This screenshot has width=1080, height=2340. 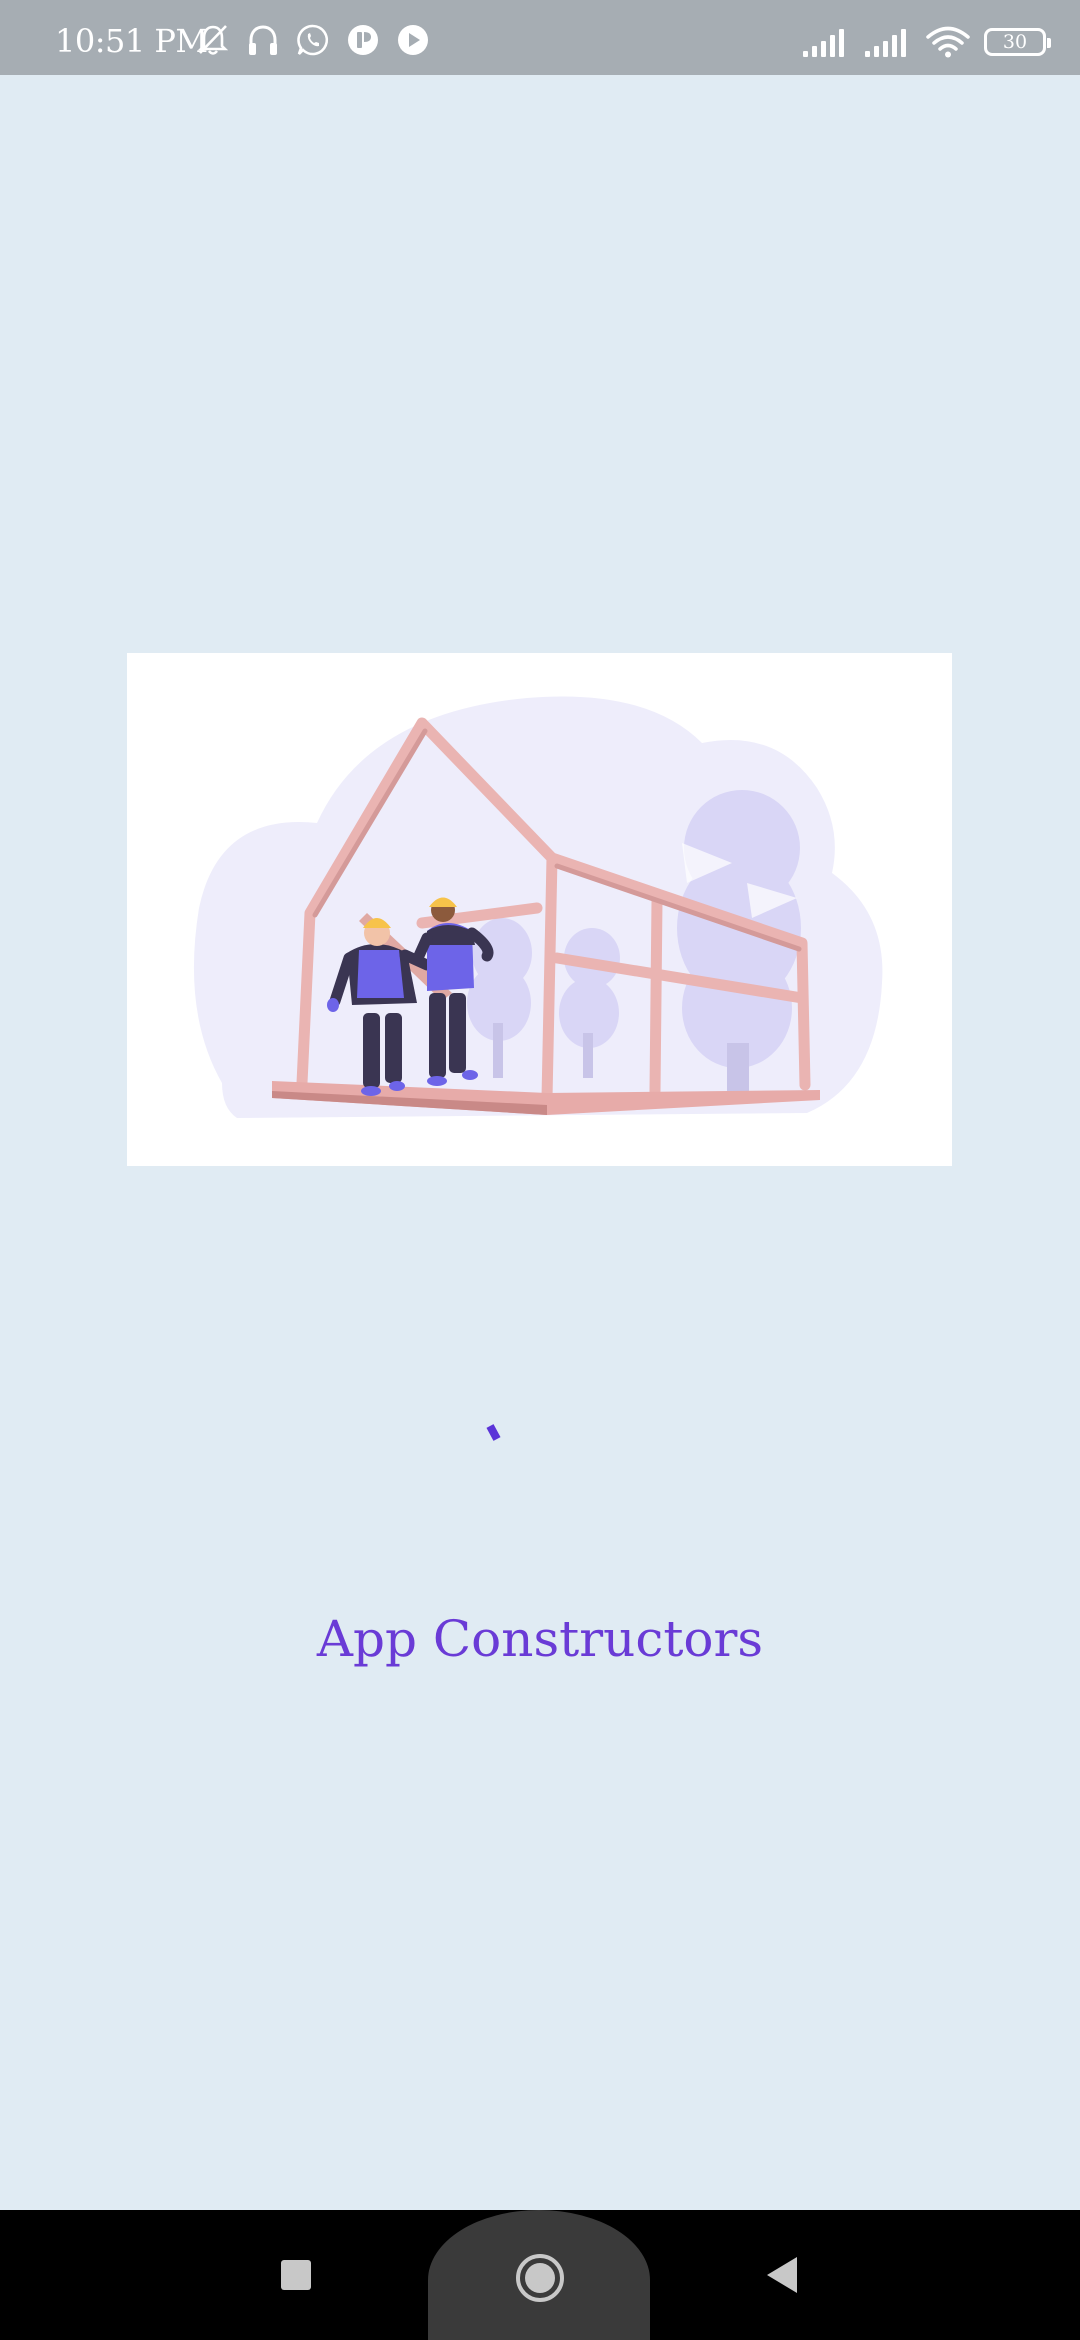 I want to click on square-icon, so click(x=296, y=2275).